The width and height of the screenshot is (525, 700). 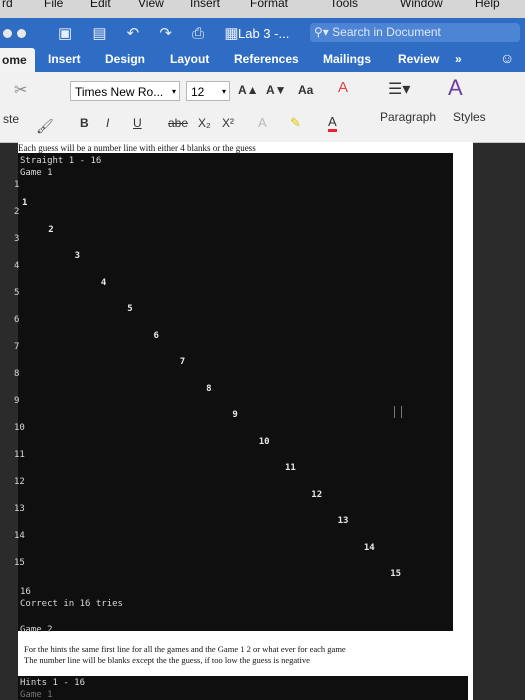 What do you see at coordinates (455, 88) in the screenshot?
I see `styles-icon: A` at bounding box center [455, 88].